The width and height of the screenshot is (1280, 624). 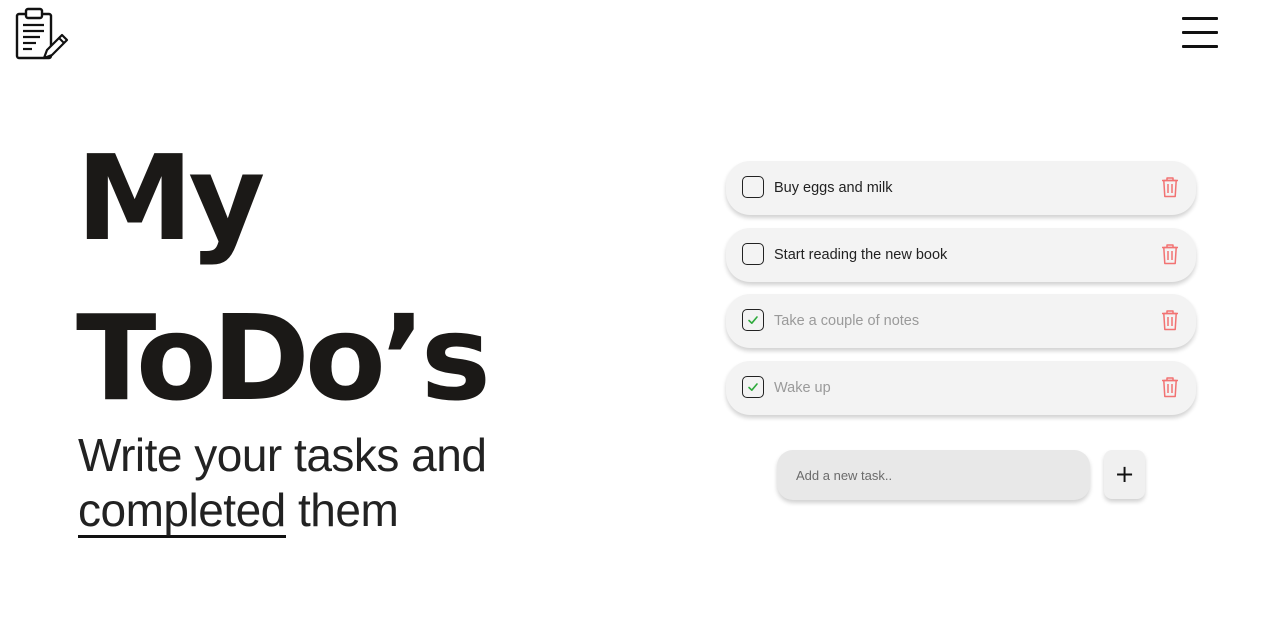 What do you see at coordinates (283, 358) in the screenshot?
I see `title-line-2: ToDo’s` at bounding box center [283, 358].